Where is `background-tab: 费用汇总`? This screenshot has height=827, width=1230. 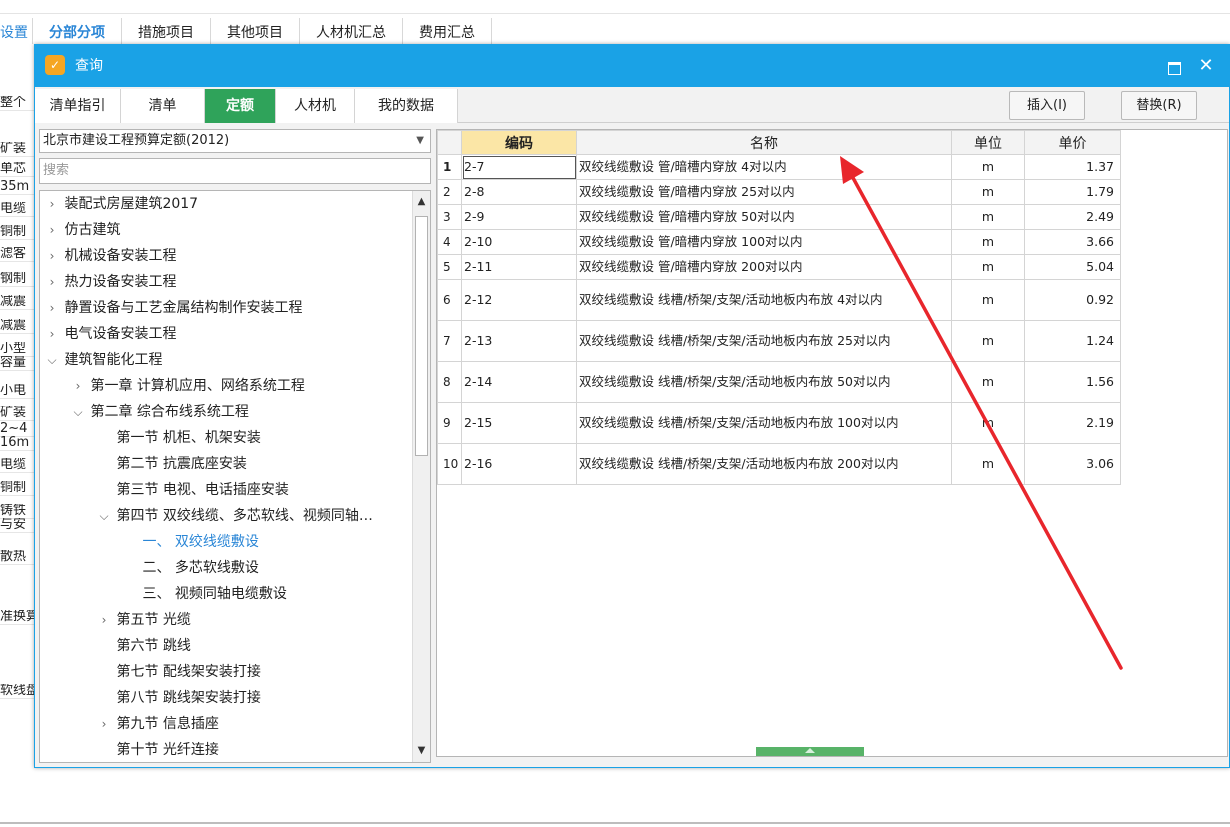 background-tab: 费用汇总 is located at coordinates (447, 31).